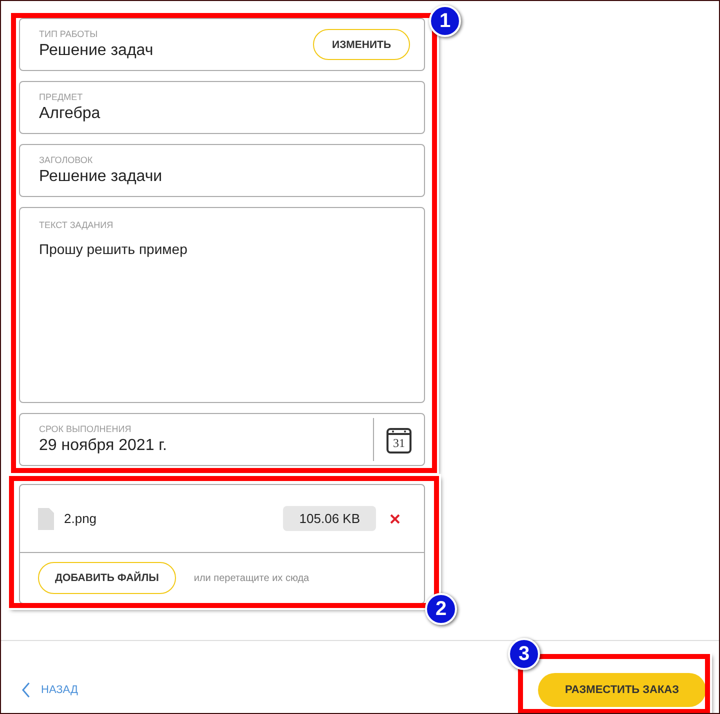 This screenshot has height=714, width=720. Describe the element at coordinates (96, 51) in the screenshot. I see `field-value: Решение задач` at that location.